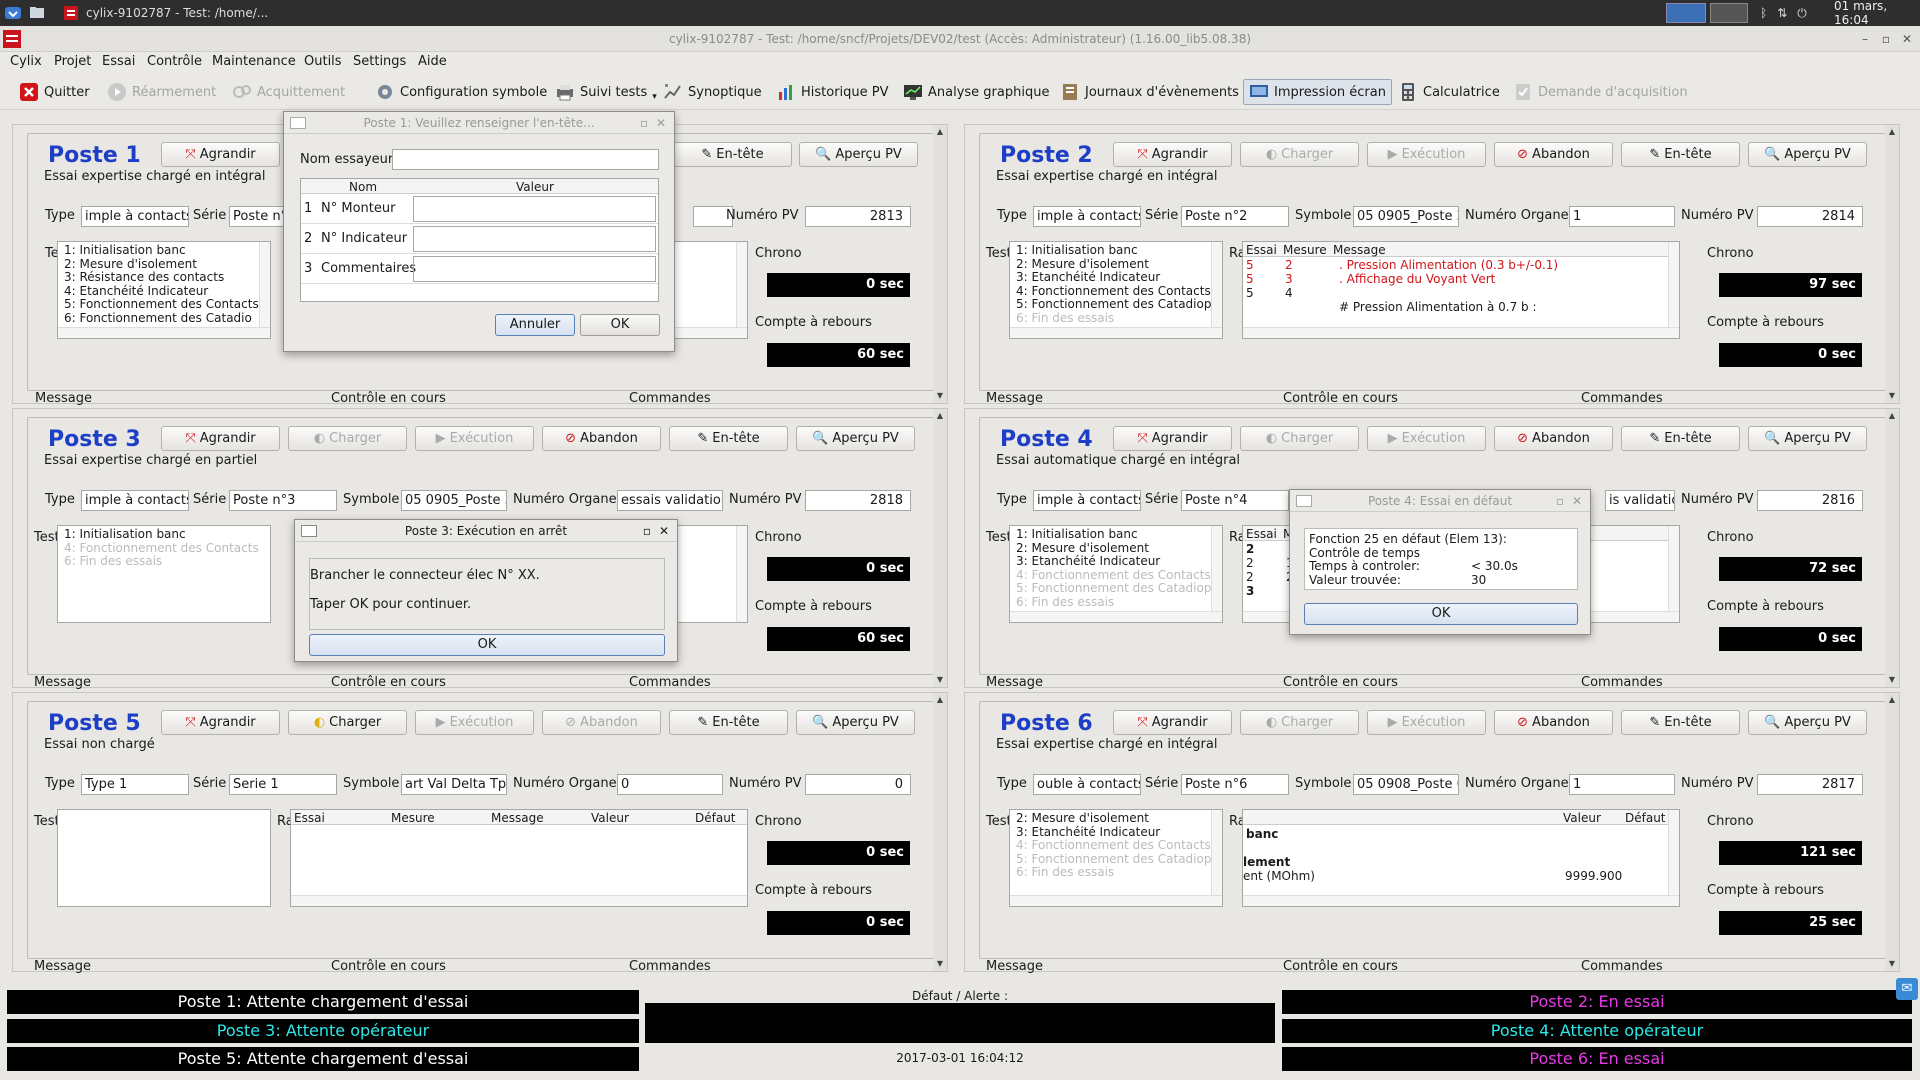 This screenshot has height=1080, width=1920. I want to click on tests-list, so click(164, 858).